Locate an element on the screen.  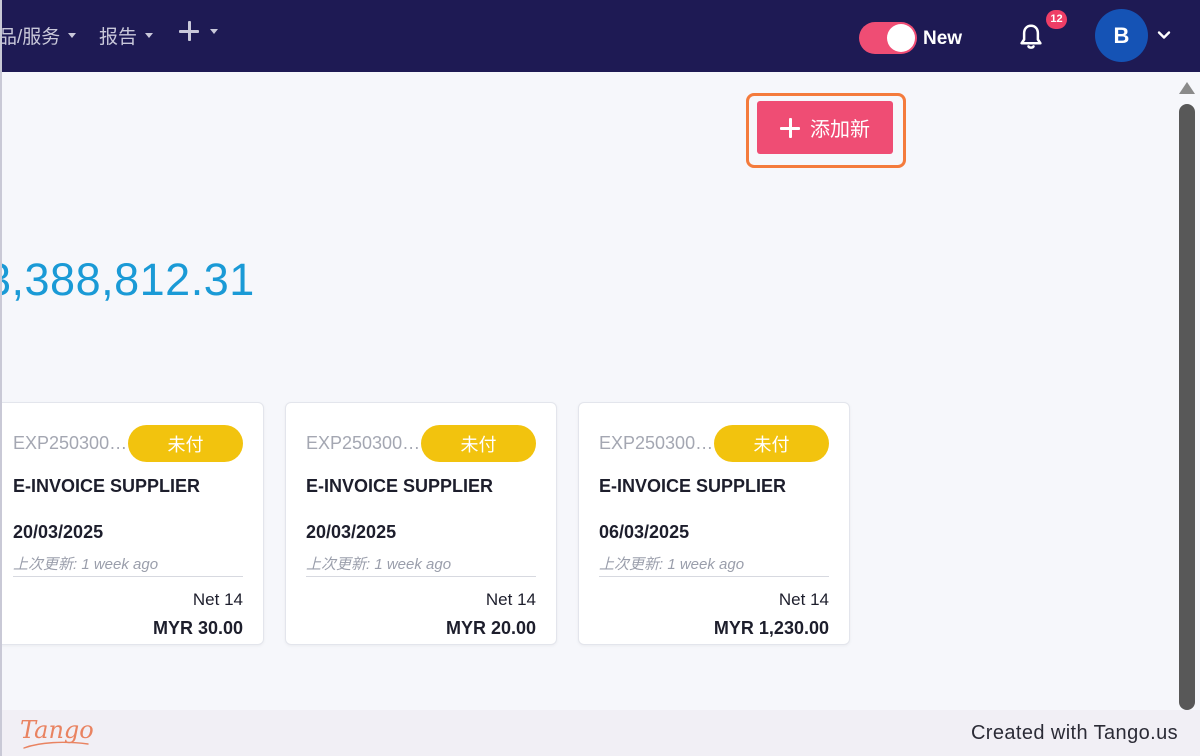
top-navigation-bar: 品/服务 报告 New 12 B is located at coordinates (600, 36).